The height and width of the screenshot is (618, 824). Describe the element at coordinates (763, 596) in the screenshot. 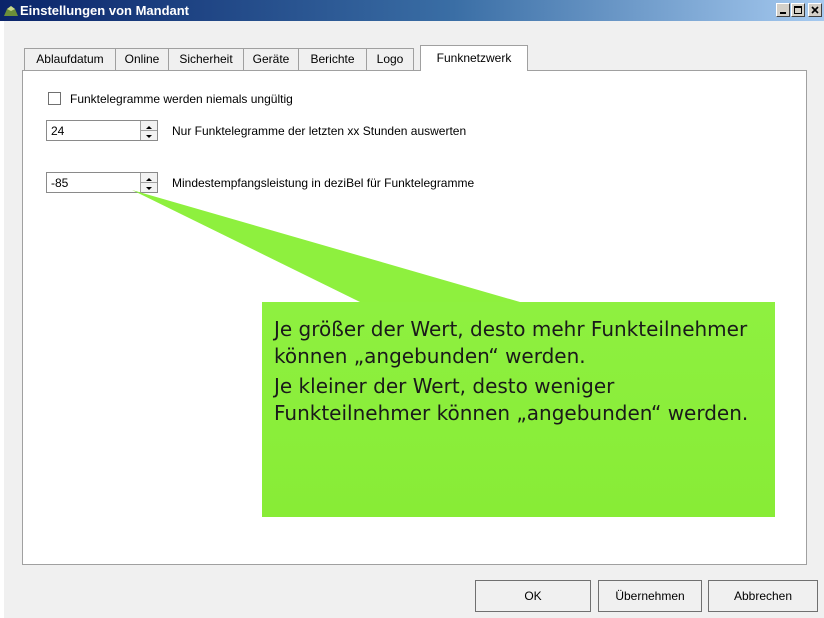

I see `cancel-button: Abbrechen` at that location.